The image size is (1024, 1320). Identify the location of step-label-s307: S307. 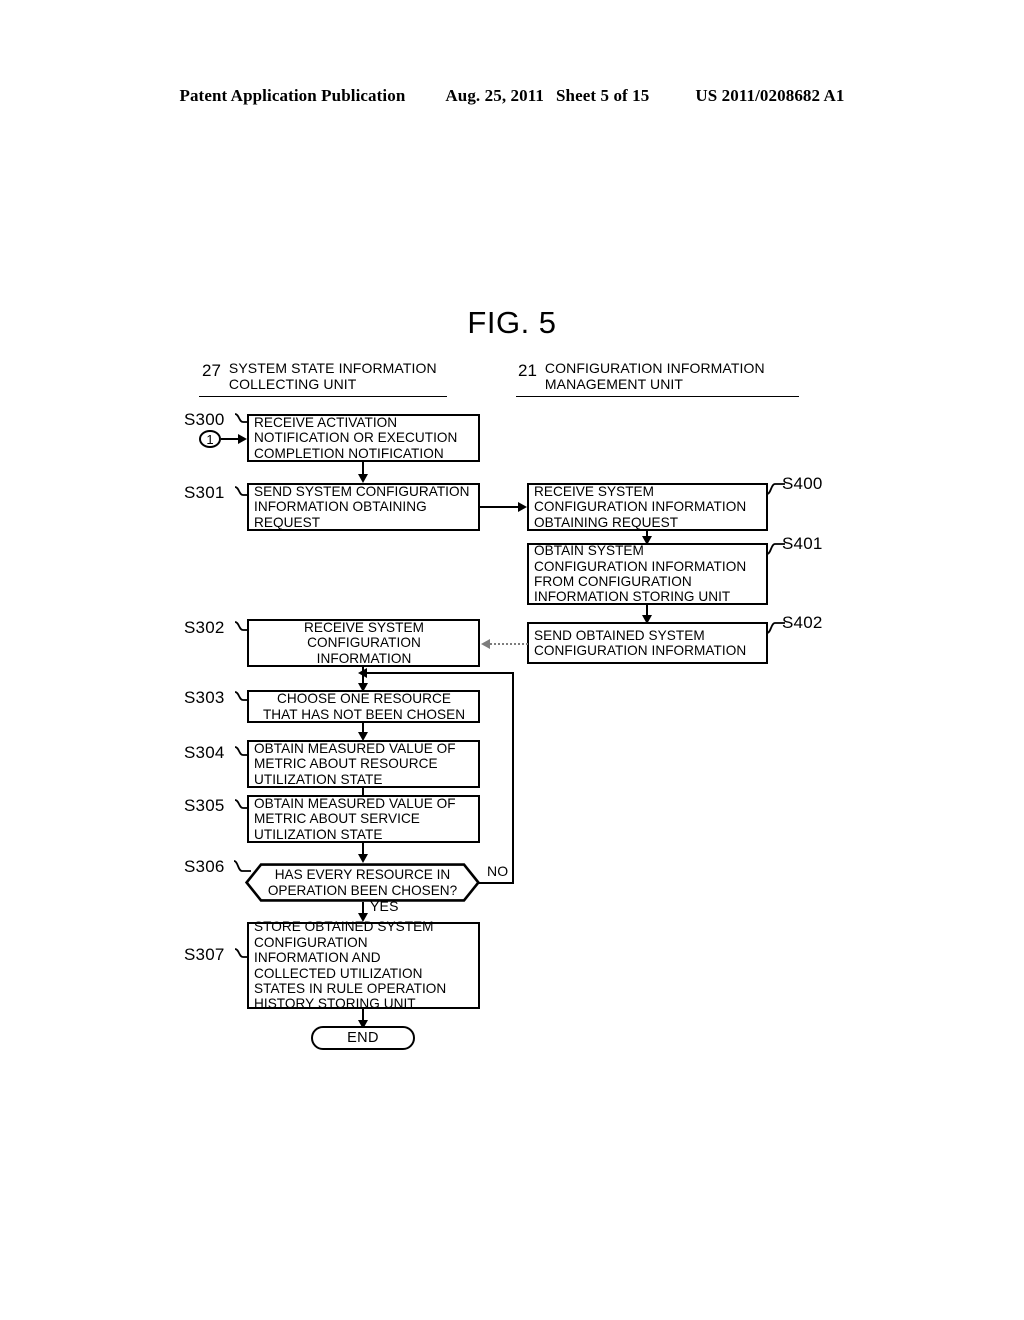
(204, 954).